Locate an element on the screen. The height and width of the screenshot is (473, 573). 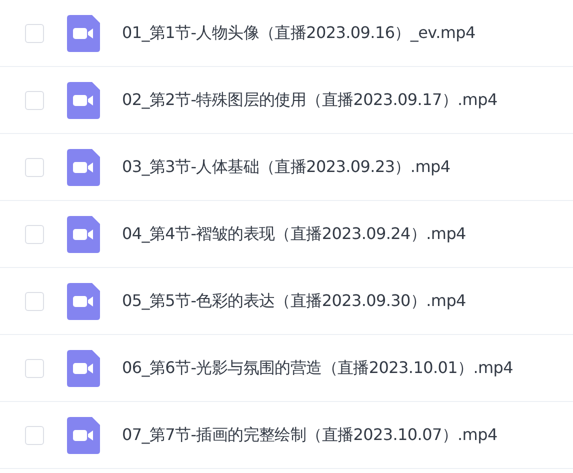
file-name: 05_第5节-色彩的表达（直播2023.09.30）.mp4 is located at coordinates (294, 301).